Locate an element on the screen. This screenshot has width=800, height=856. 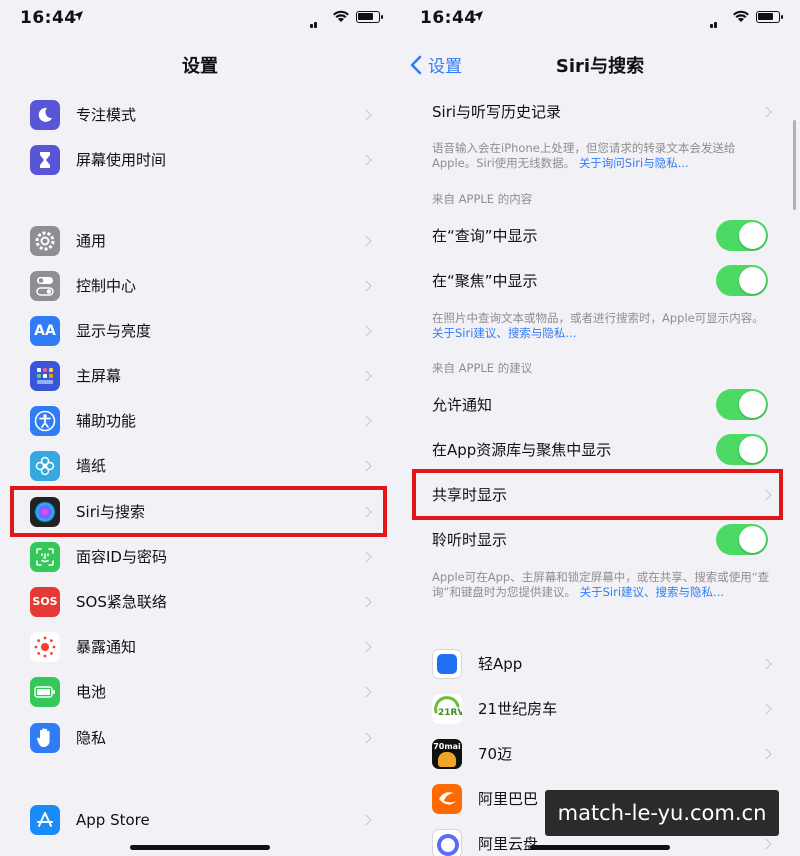
settings-item-display: AA 显示与亮度 is located at coordinates (200, 330).